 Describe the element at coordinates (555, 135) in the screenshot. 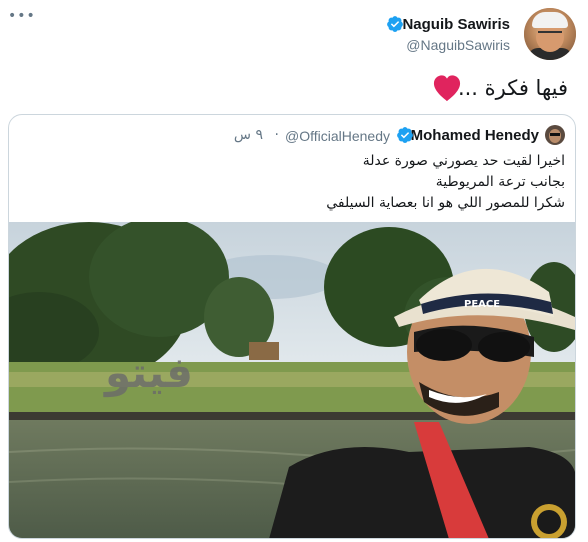

I see `quoted-author-avatar` at that location.